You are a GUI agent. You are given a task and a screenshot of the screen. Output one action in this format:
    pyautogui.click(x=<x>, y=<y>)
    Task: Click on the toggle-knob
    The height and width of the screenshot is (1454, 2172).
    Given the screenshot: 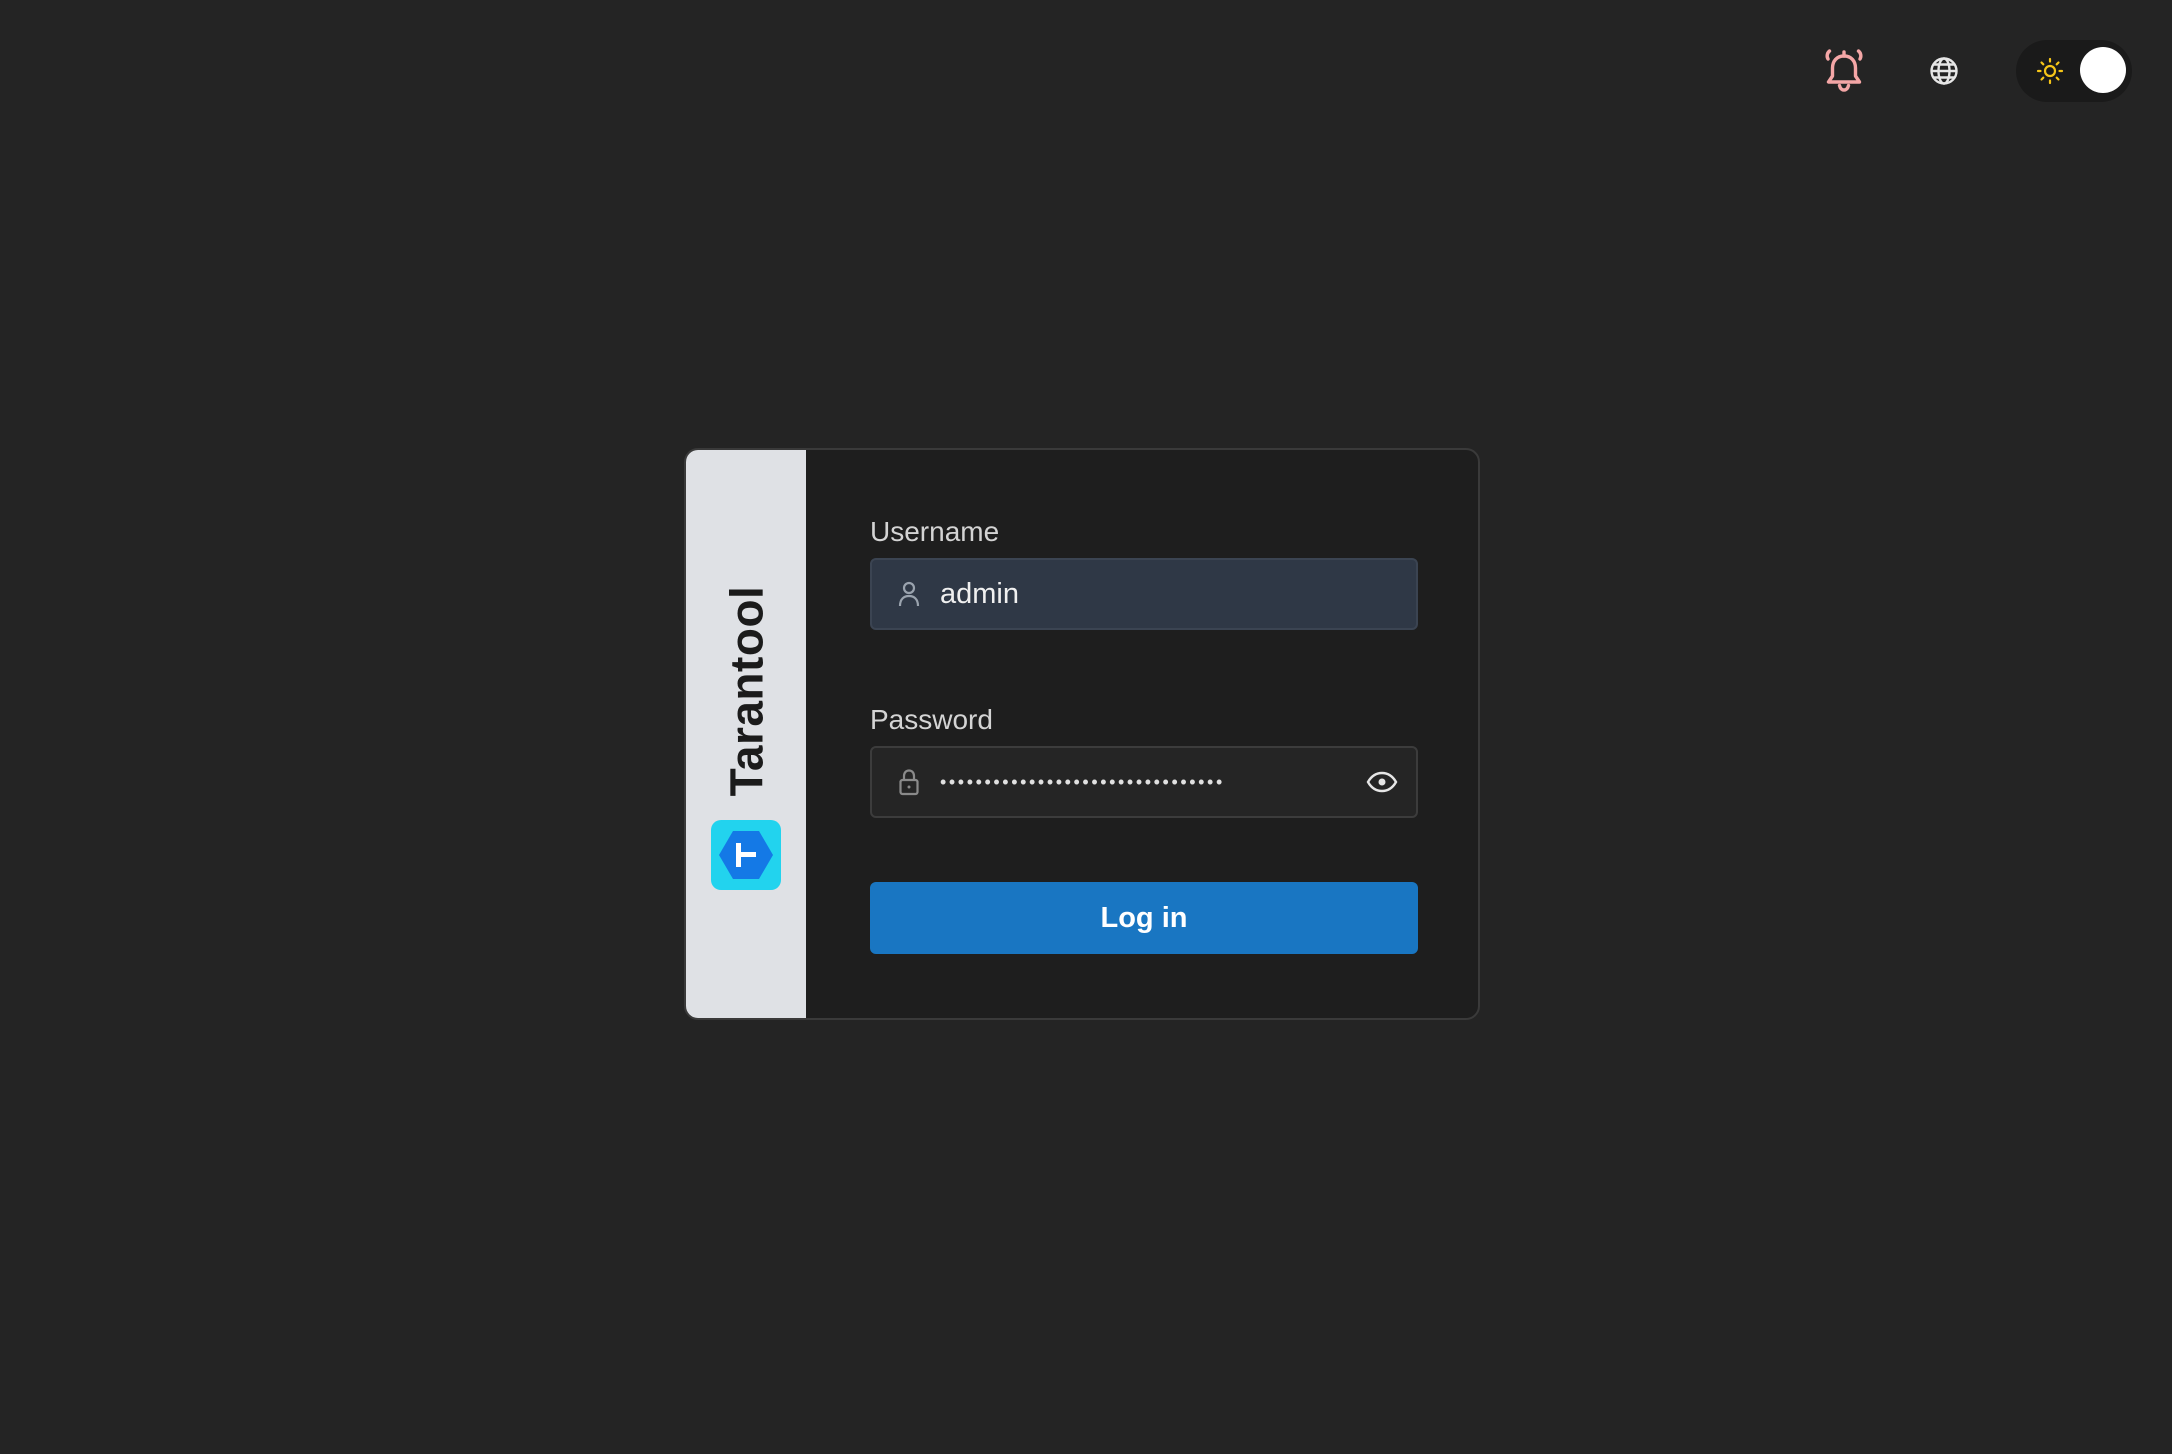 What is the action you would take?
    pyautogui.click(x=2103, y=70)
    